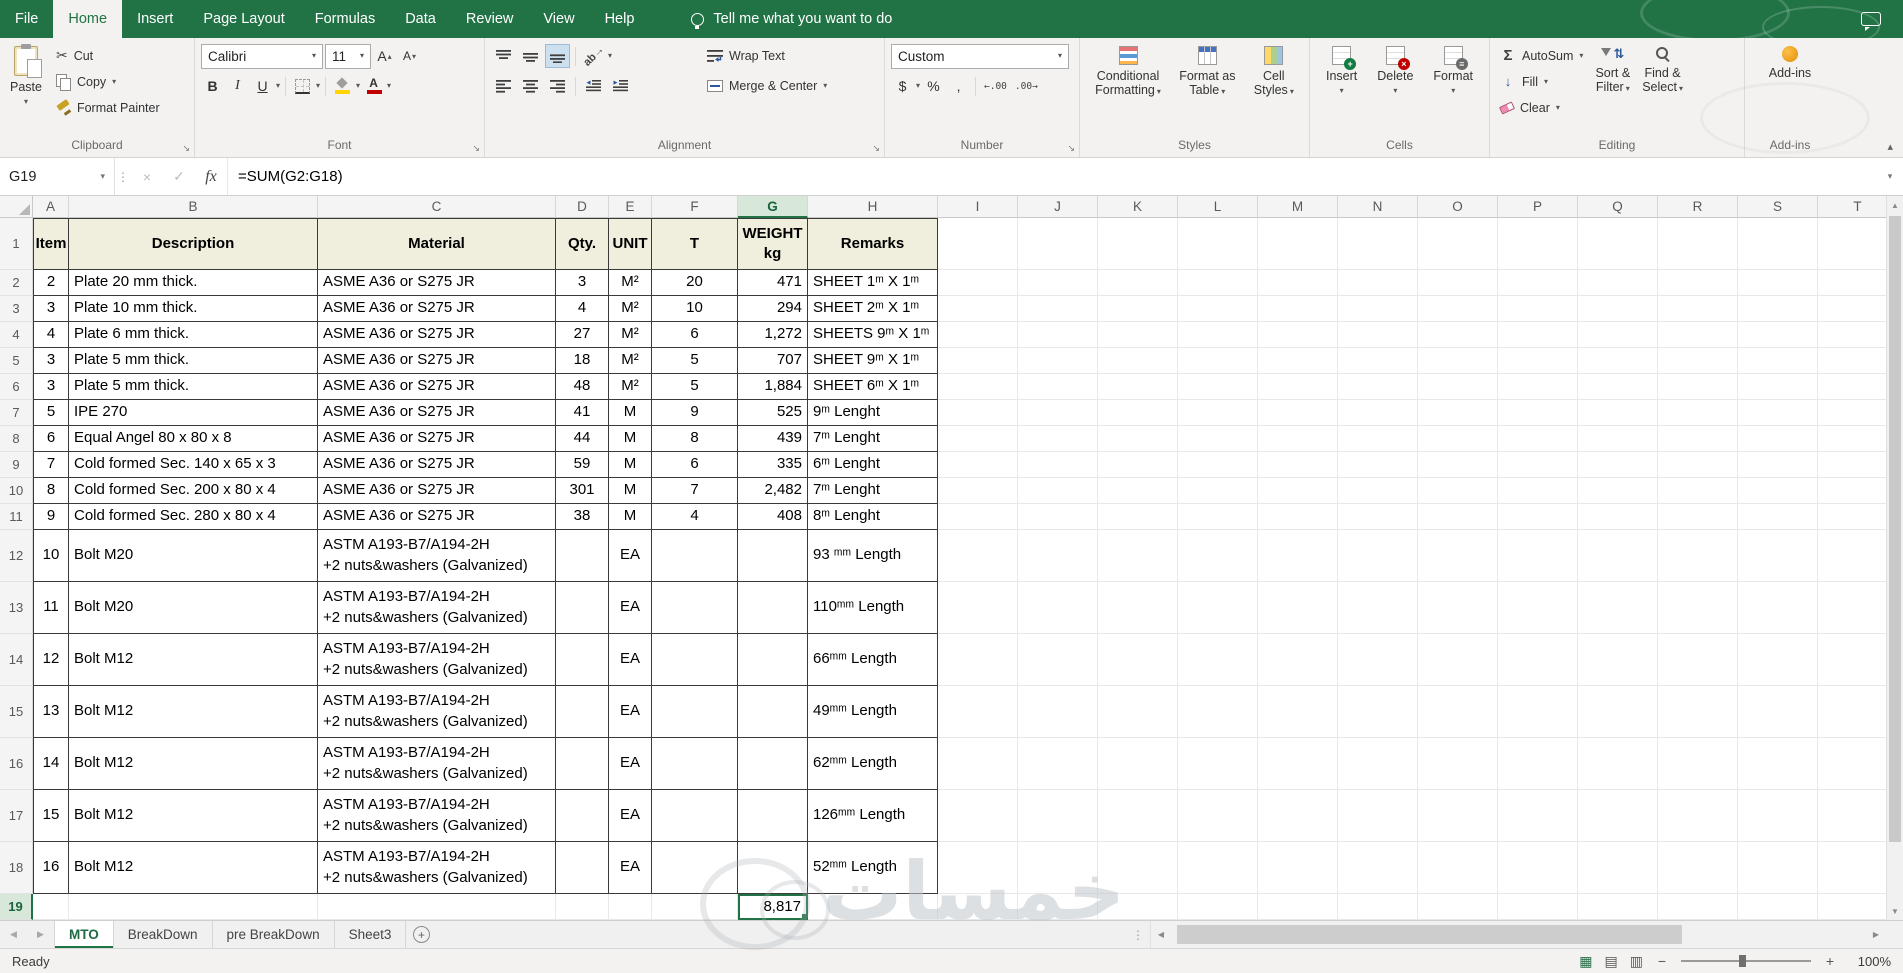 This screenshot has height=973, width=1903. What do you see at coordinates (1218, 608) in the screenshot?
I see `cell-L13` at bounding box center [1218, 608].